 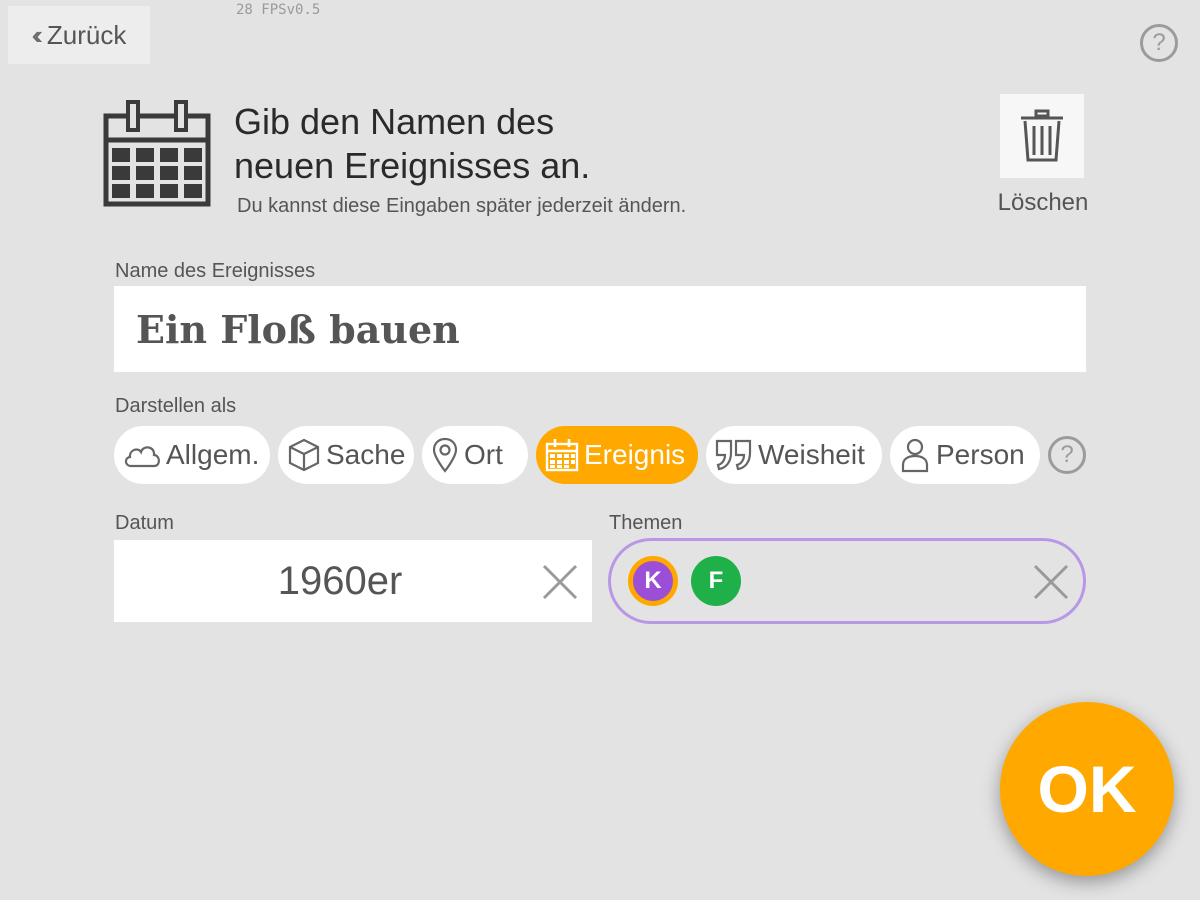 What do you see at coordinates (142, 457) in the screenshot?
I see `cloud-icon` at bounding box center [142, 457].